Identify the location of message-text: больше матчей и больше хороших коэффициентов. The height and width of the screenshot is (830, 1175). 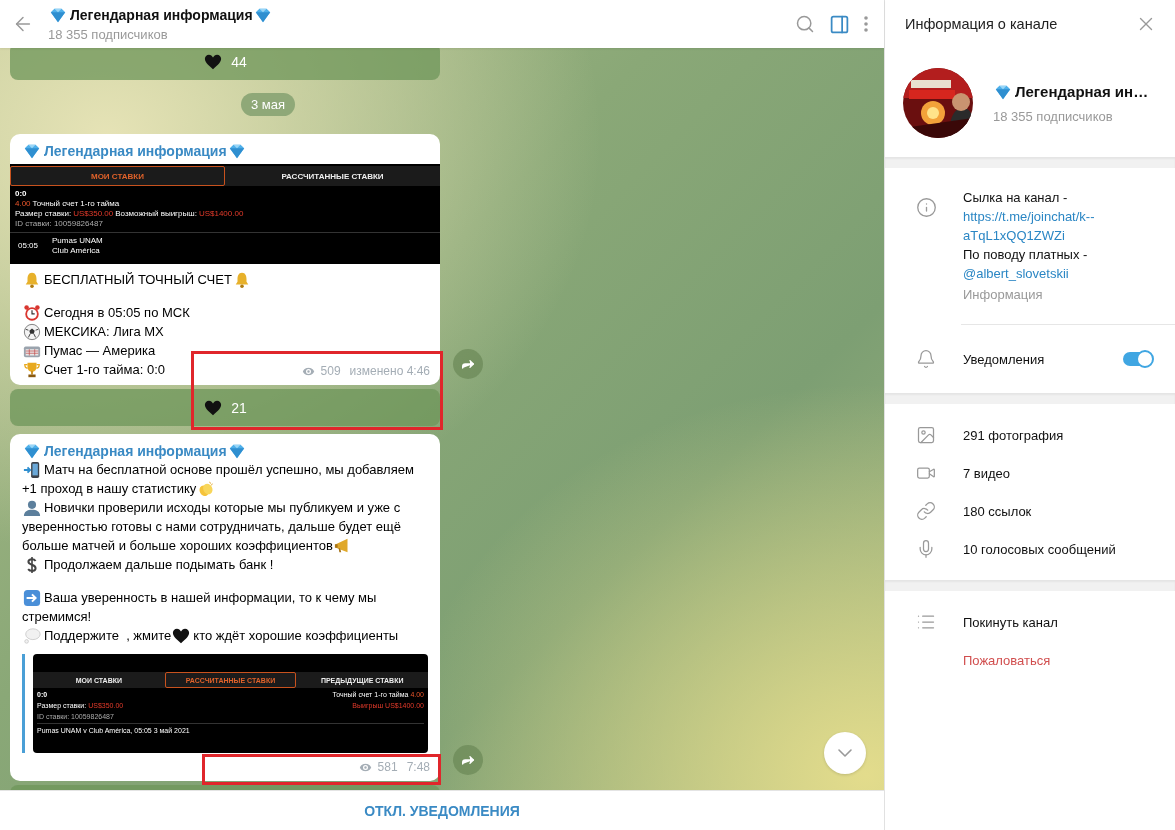
(177, 546).